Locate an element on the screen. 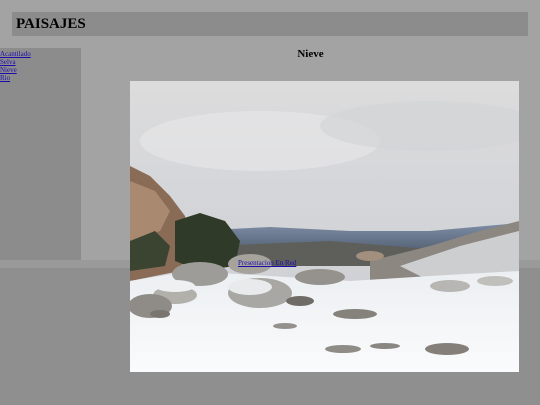 The width and height of the screenshot is (540, 405). presentation-link: Presentacion En Red is located at coordinates (267, 263).